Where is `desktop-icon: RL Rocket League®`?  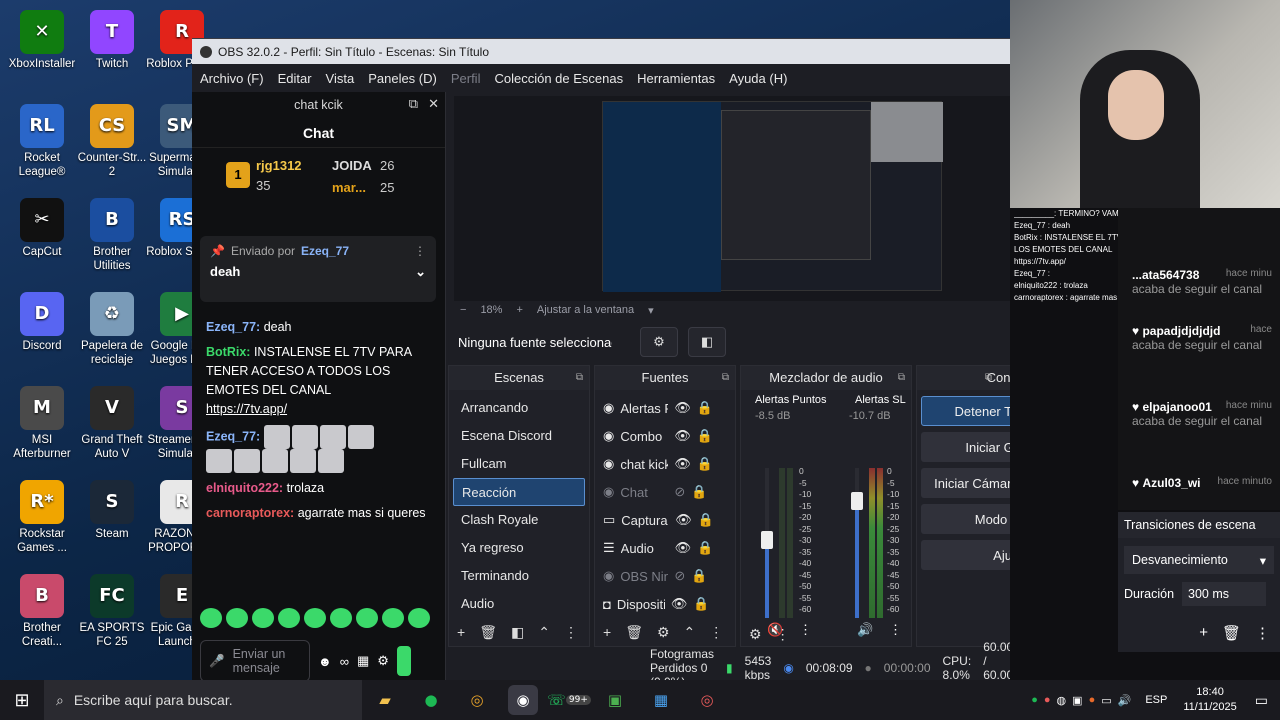 desktop-icon: RL Rocket League® is located at coordinates (42, 141).